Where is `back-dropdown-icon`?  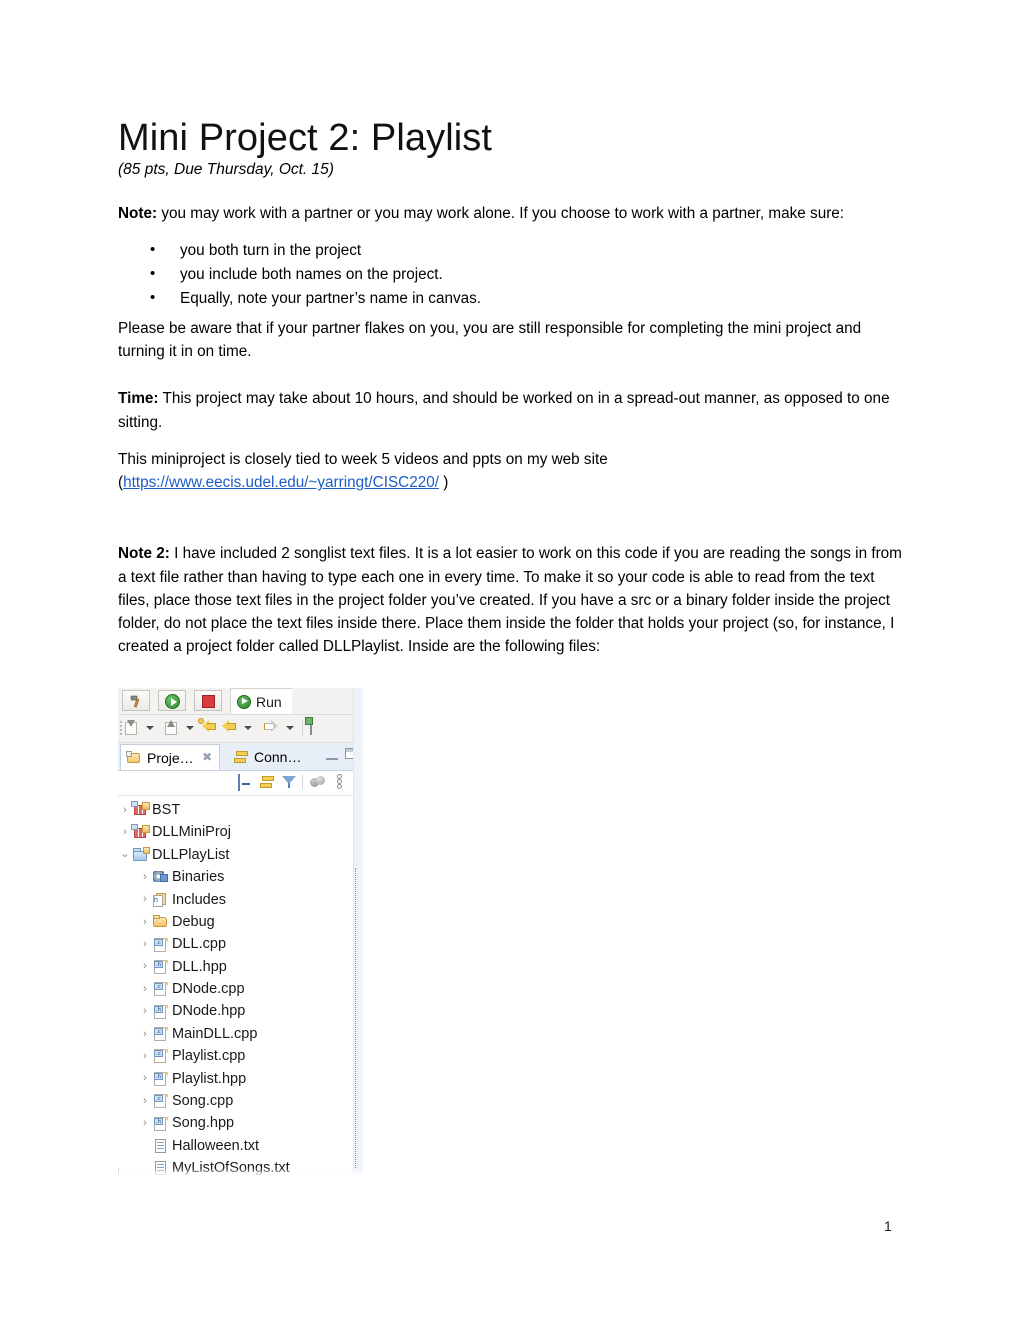
back-dropdown-icon is located at coordinates (248, 728).